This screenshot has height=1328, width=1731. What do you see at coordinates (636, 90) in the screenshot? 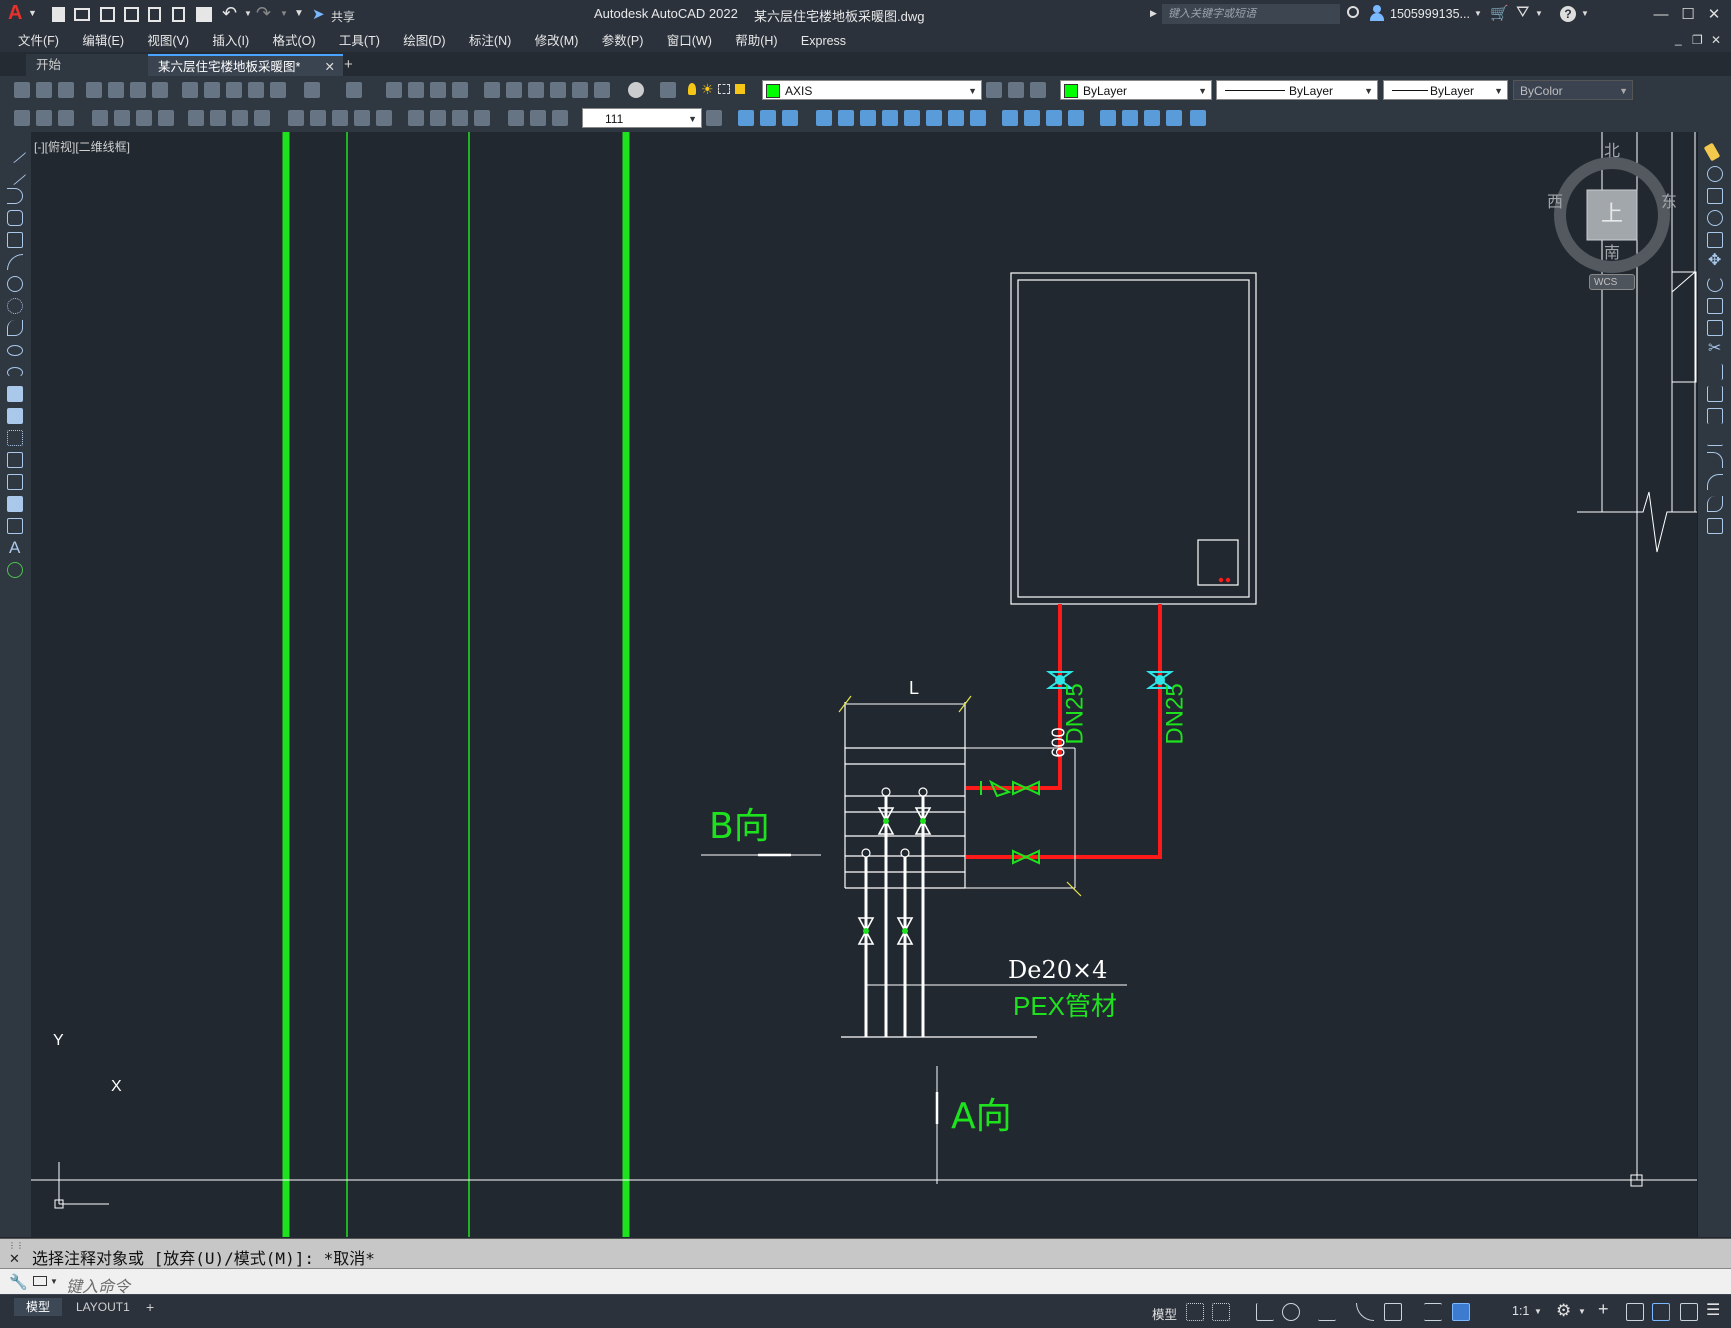
I see `help-toolbar-icon` at bounding box center [636, 90].